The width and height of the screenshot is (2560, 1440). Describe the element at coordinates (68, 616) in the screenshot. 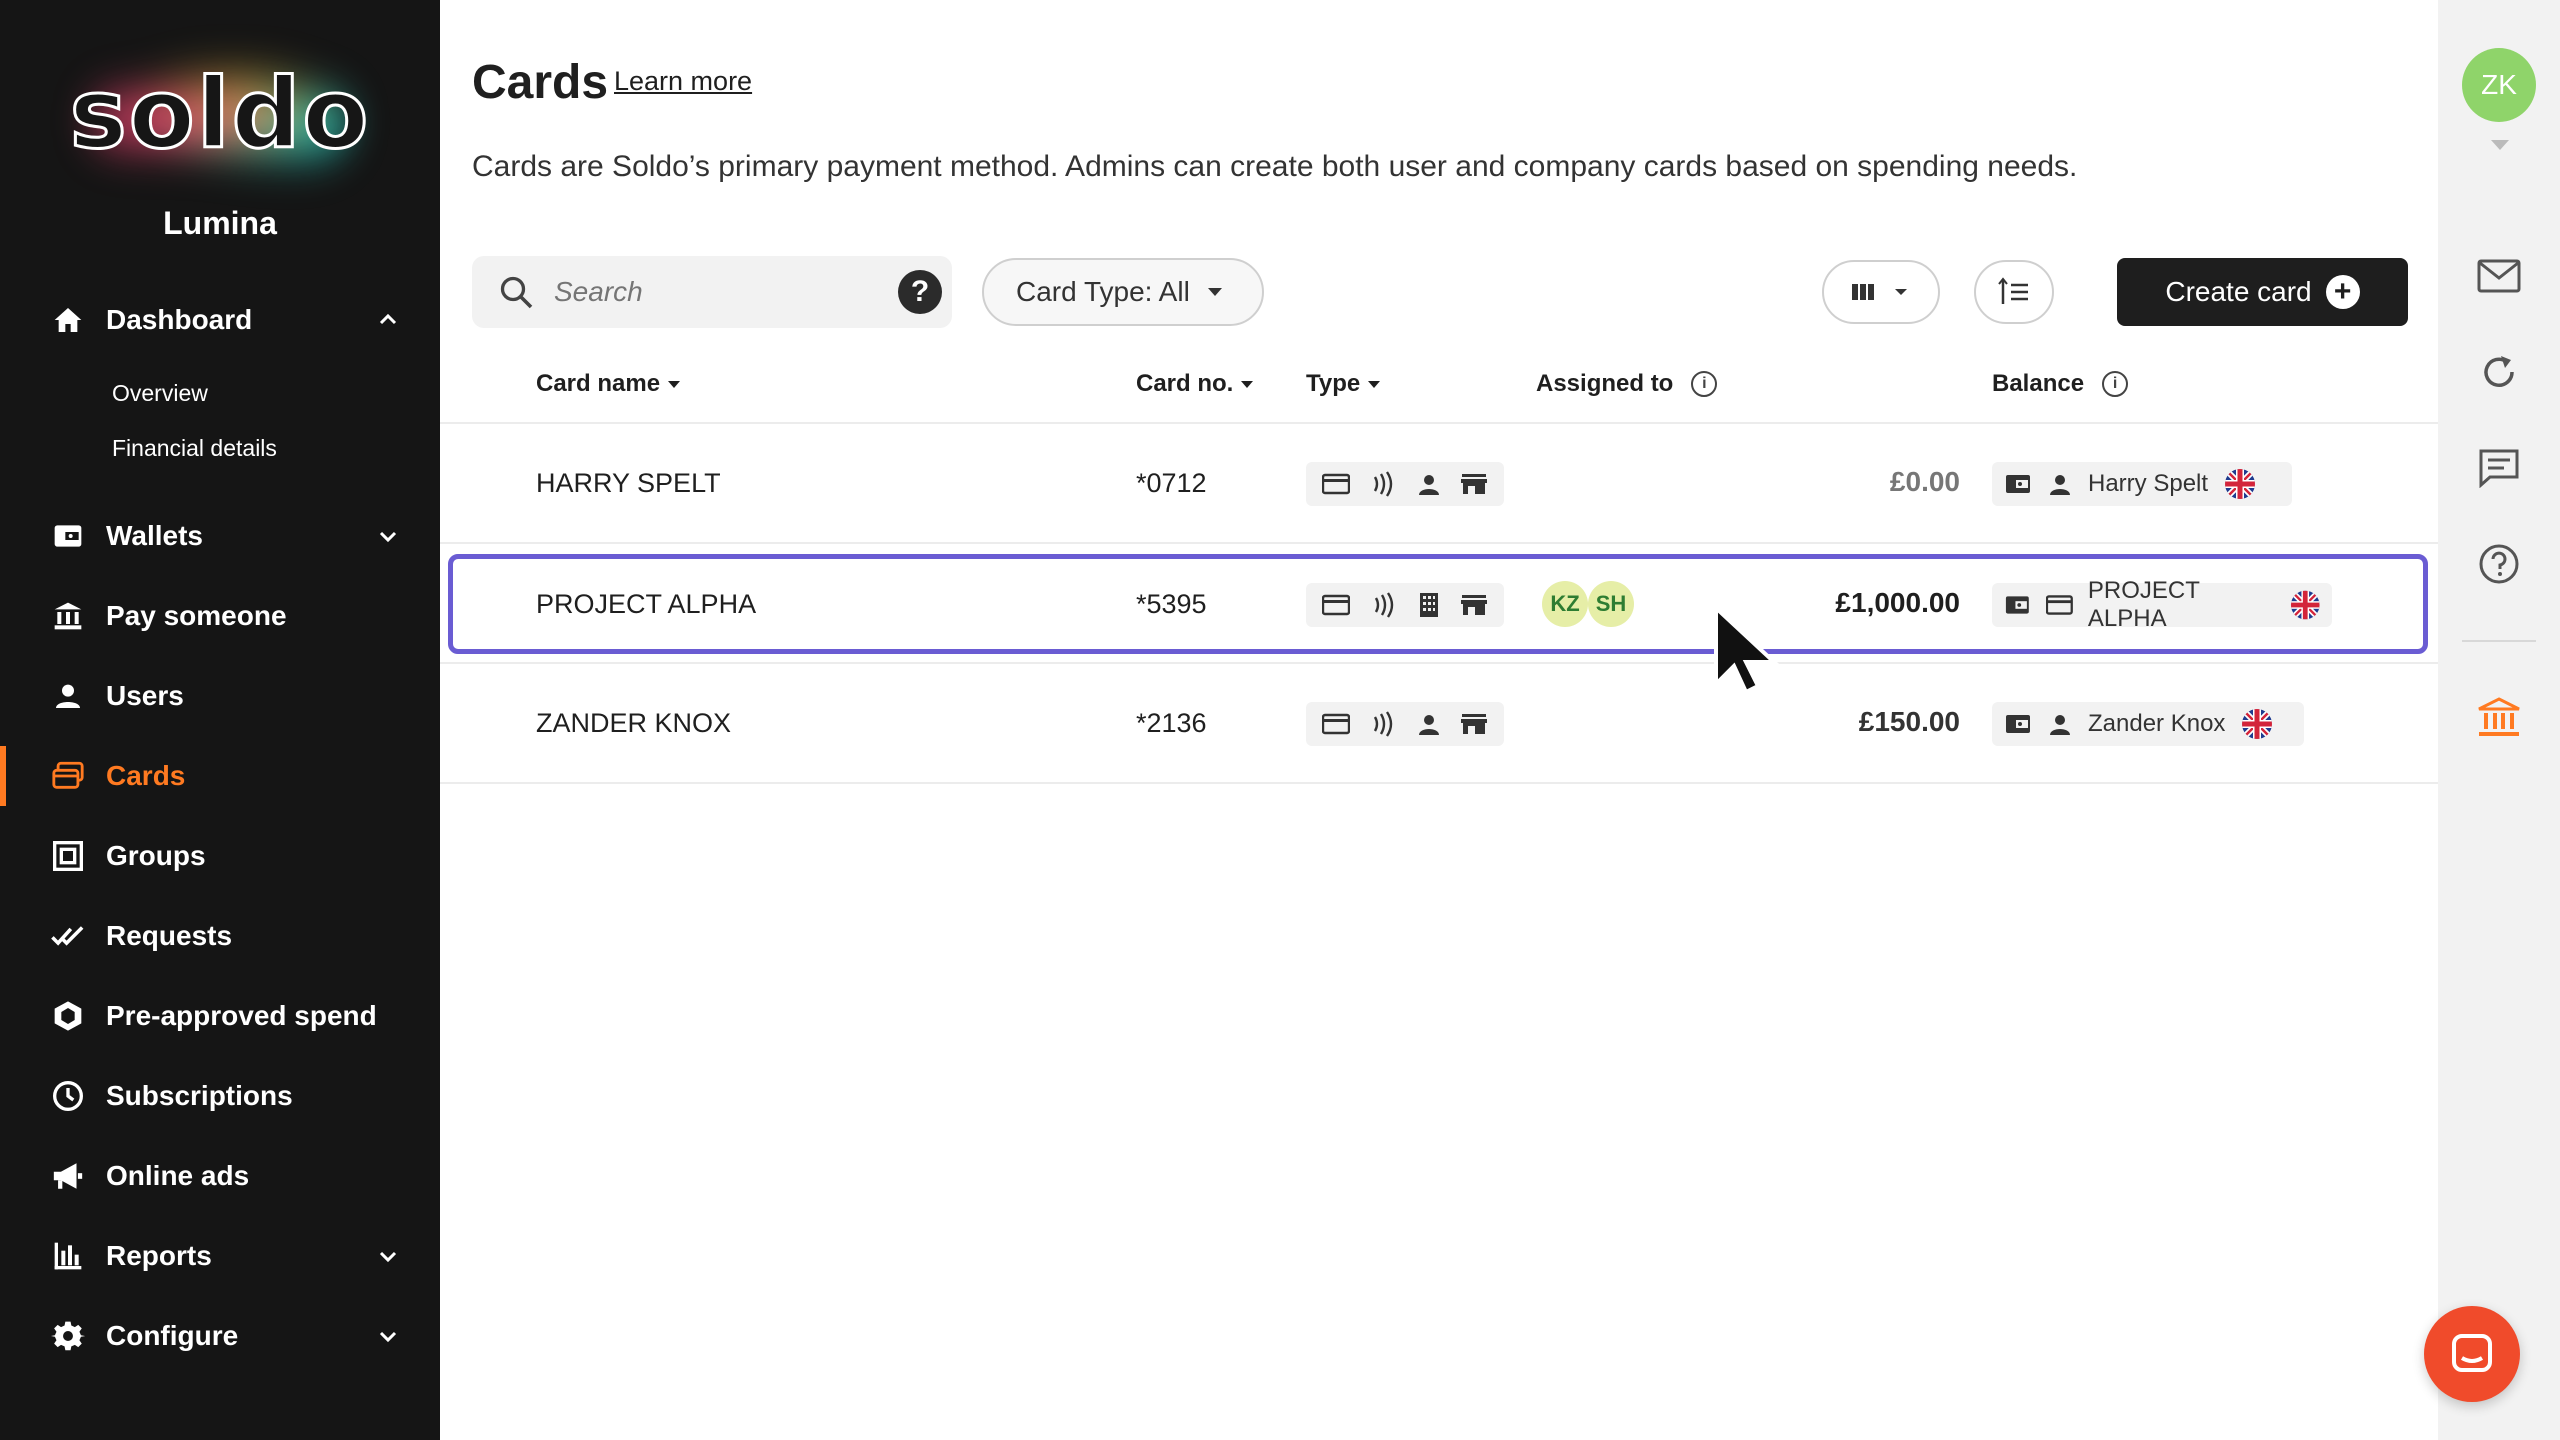

I see `bank-transfer-icon` at that location.